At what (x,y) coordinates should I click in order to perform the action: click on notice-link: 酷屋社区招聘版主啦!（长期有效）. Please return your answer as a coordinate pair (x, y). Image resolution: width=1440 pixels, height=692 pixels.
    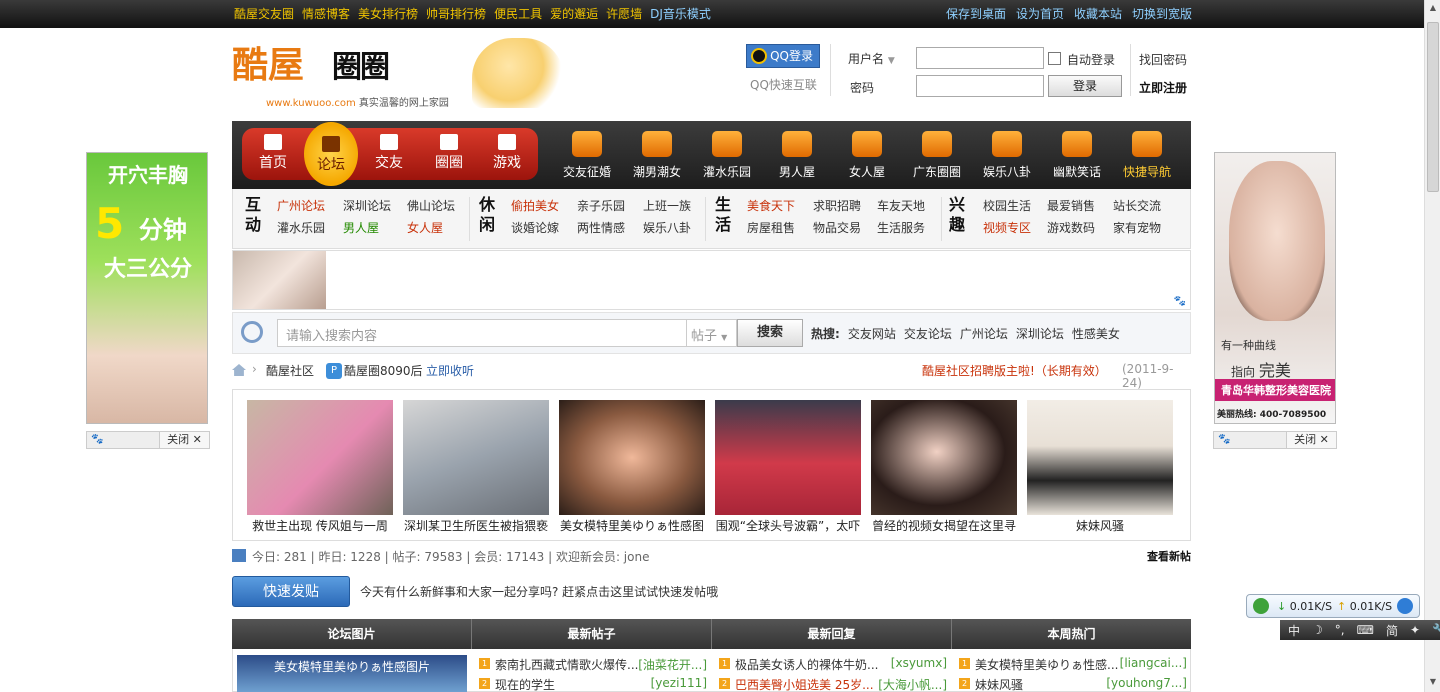
    Looking at the image, I should click on (1014, 370).